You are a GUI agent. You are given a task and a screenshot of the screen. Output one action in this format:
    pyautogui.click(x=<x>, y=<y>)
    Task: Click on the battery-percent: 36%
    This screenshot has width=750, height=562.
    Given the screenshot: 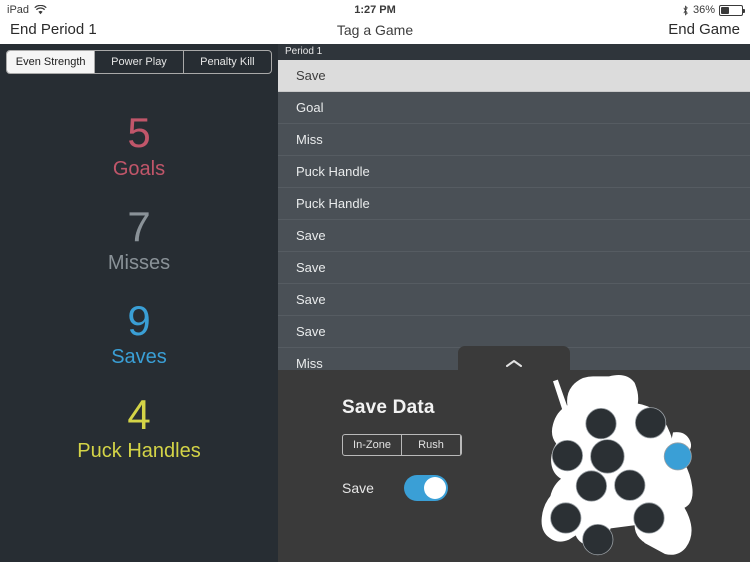 What is the action you would take?
    pyautogui.click(x=703, y=10)
    